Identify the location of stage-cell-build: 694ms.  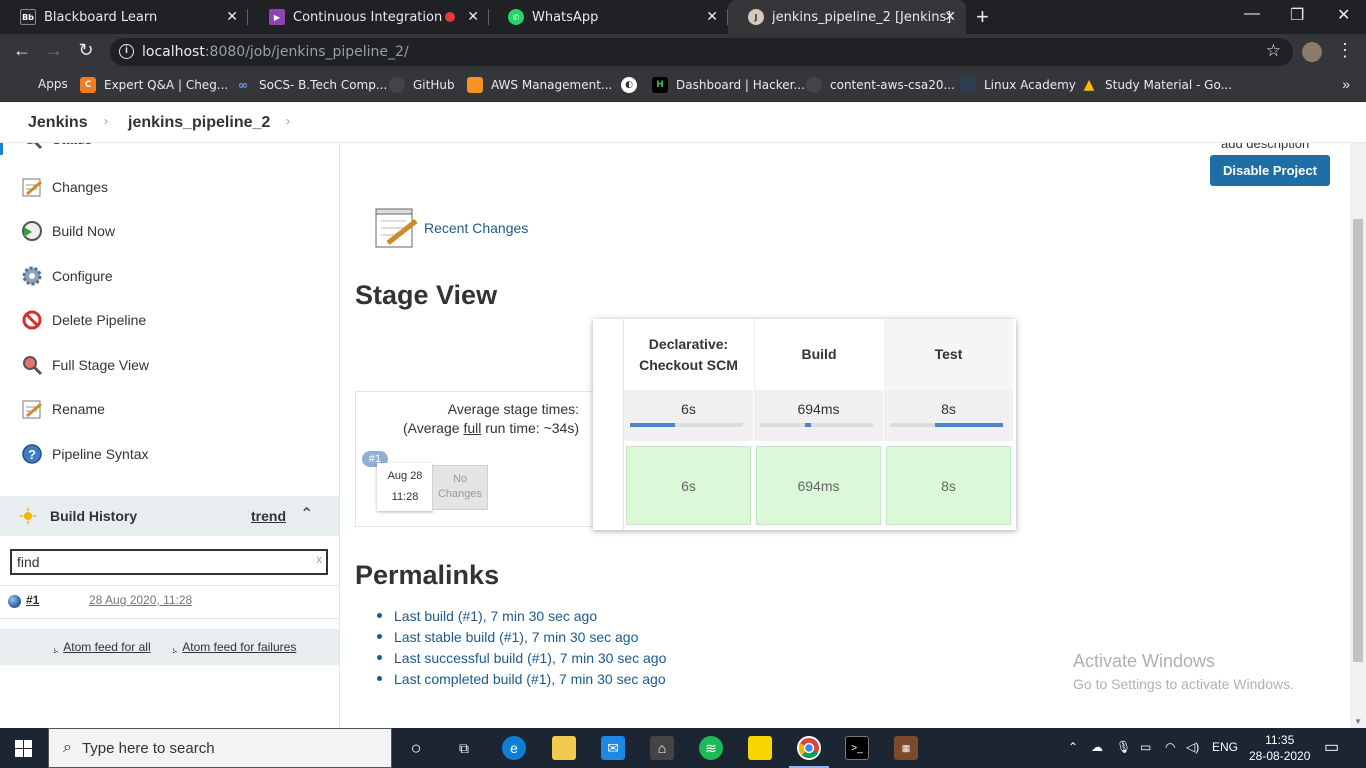
(818, 485).